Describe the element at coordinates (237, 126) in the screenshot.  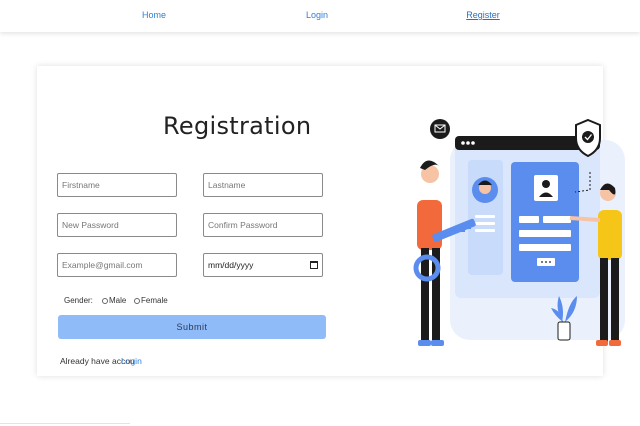
I see `page-title: Registration` at that location.